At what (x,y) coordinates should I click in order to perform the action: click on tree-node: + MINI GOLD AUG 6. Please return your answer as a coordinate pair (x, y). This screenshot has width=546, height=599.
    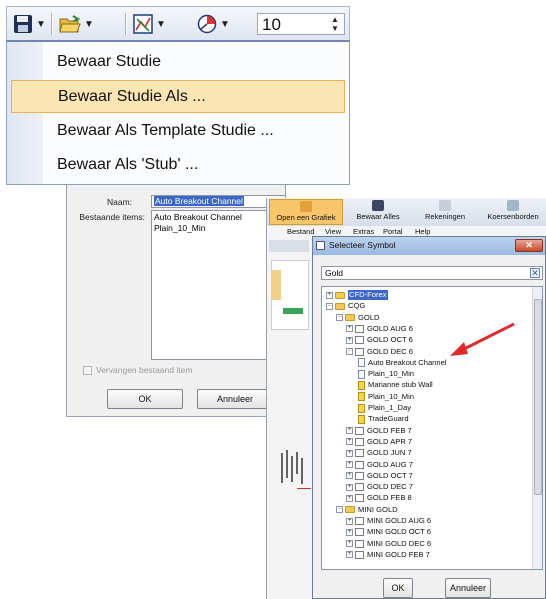
    Looking at the image, I should click on (388, 521).